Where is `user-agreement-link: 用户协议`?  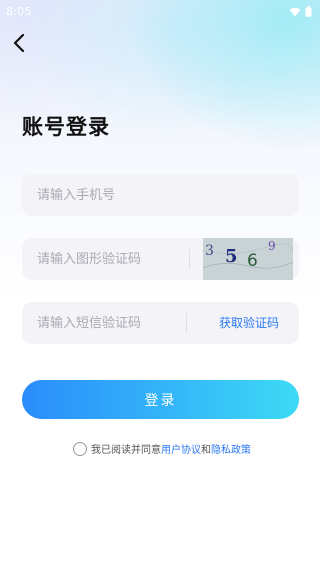 user-agreement-link: 用户协议 is located at coordinates (181, 448).